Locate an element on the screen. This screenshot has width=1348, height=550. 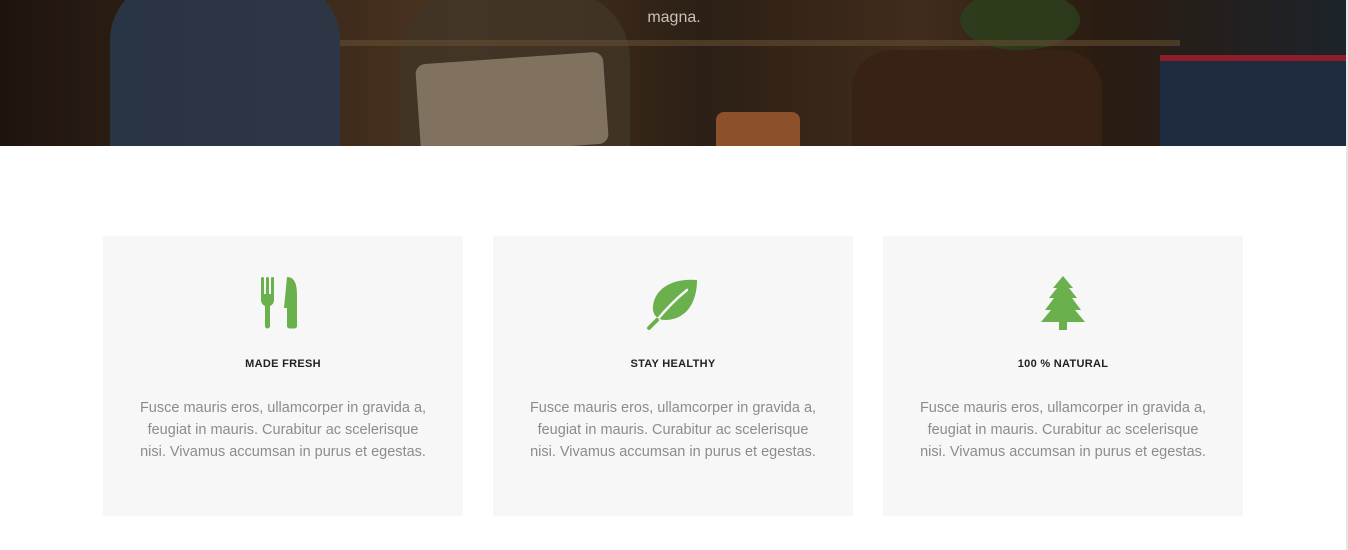
hero-text: magna. is located at coordinates (674, 18).